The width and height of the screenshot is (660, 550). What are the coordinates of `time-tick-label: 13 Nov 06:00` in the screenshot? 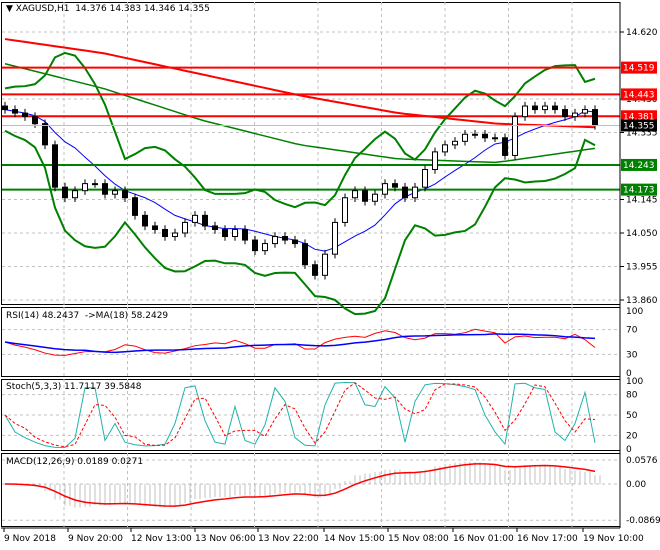 It's located at (225, 539).